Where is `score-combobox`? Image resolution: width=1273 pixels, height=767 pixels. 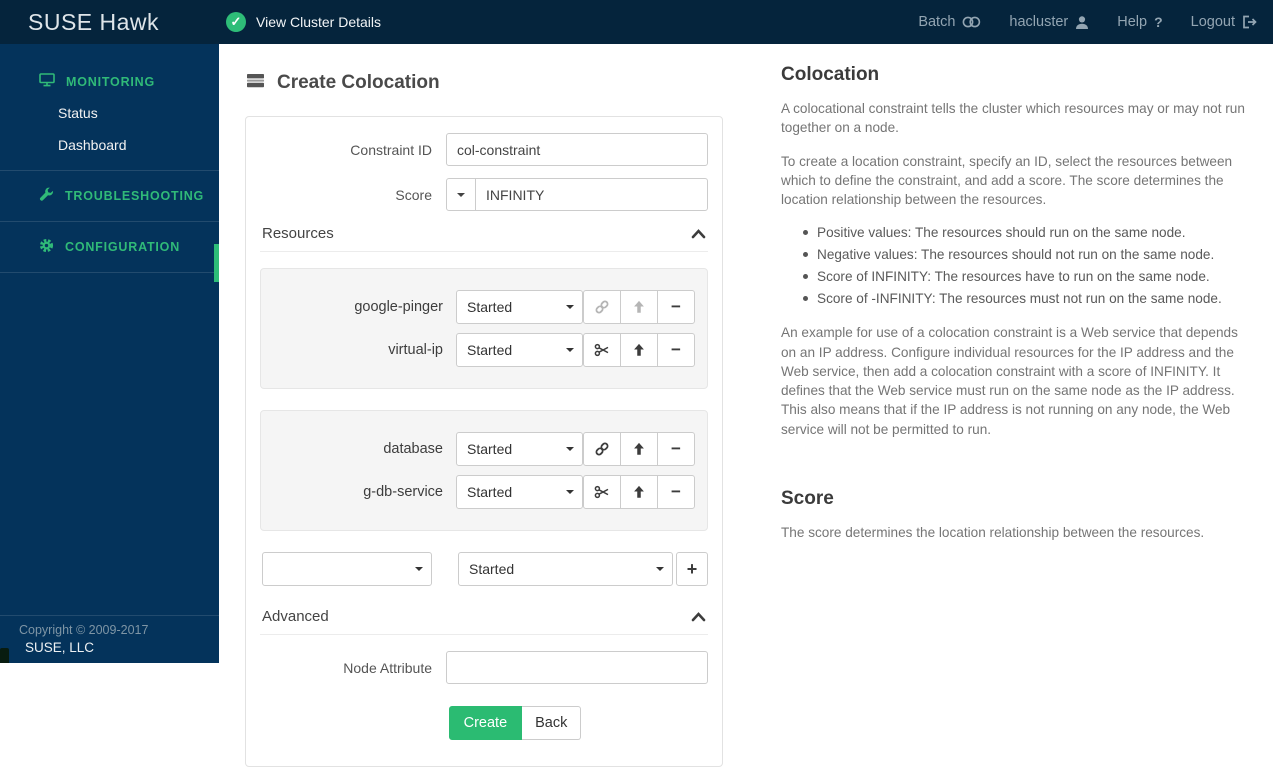 score-combobox is located at coordinates (577, 194).